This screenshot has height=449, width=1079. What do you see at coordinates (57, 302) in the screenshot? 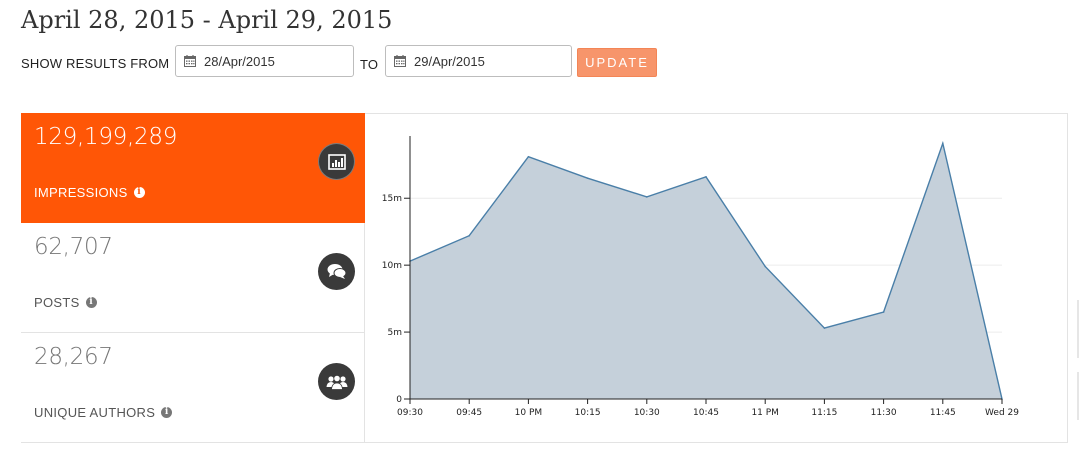
I see `posts-label: POSTS` at bounding box center [57, 302].